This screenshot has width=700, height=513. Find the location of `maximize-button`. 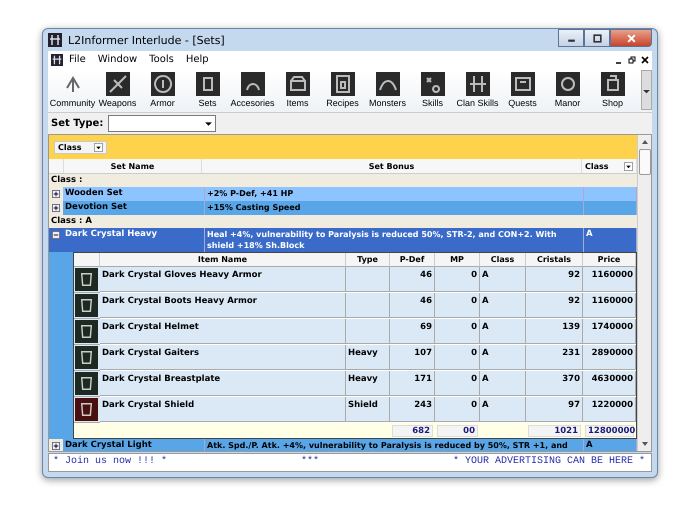

maximize-button is located at coordinates (597, 38).